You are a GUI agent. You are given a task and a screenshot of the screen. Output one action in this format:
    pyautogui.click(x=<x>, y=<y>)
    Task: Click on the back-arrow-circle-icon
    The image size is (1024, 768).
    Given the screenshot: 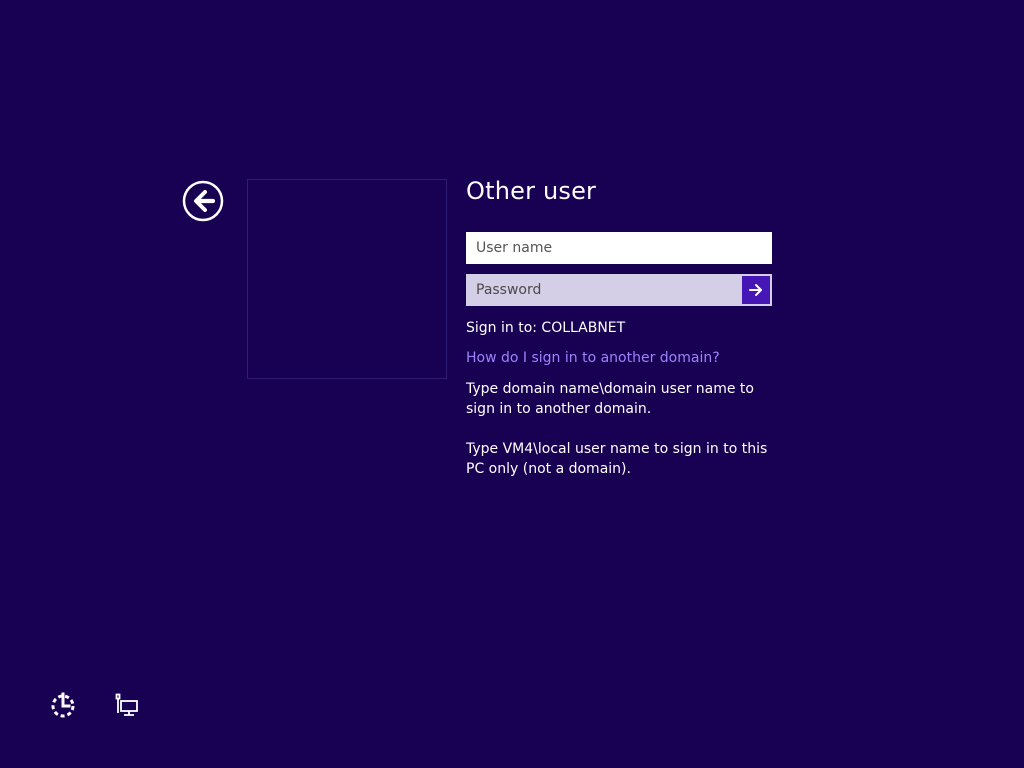 What is the action you would take?
    pyautogui.click(x=203, y=201)
    